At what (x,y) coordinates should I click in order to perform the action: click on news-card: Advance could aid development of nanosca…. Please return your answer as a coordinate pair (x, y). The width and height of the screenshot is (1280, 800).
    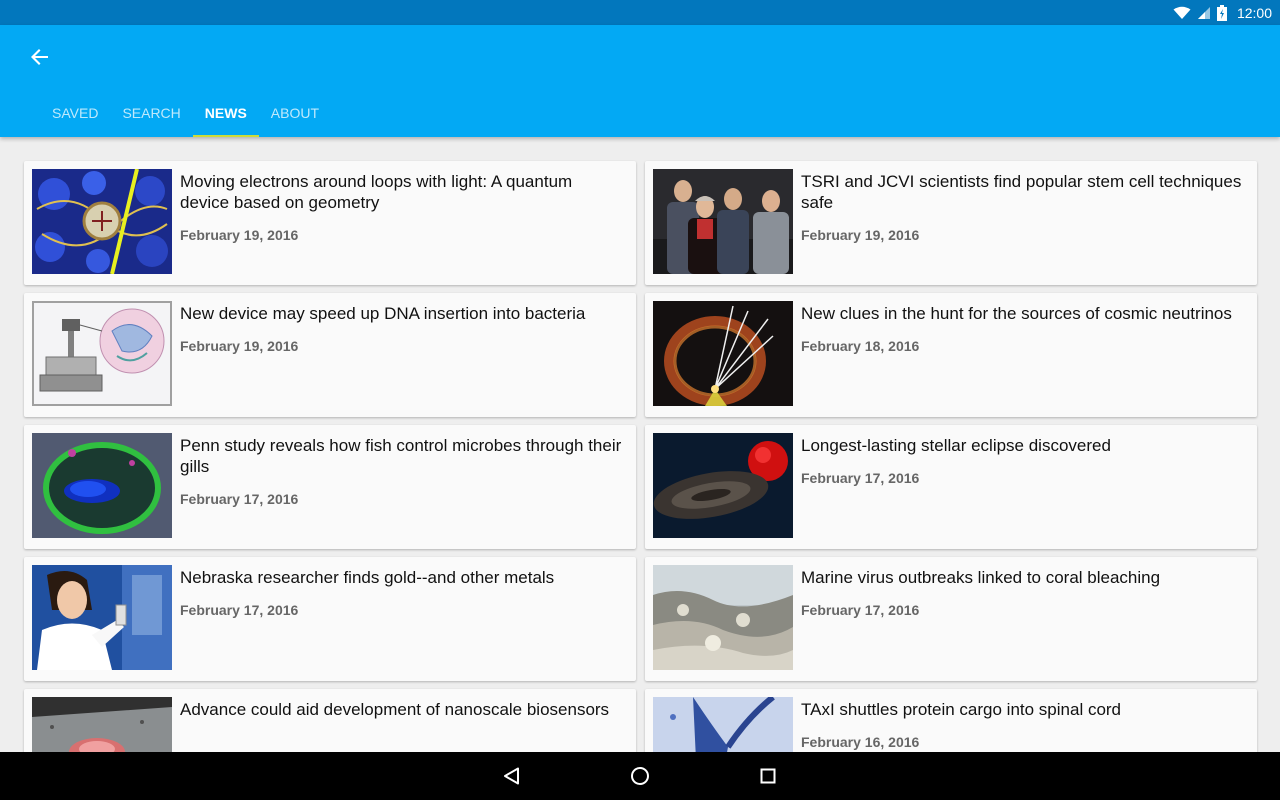
    Looking at the image, I should click on (330, 720).